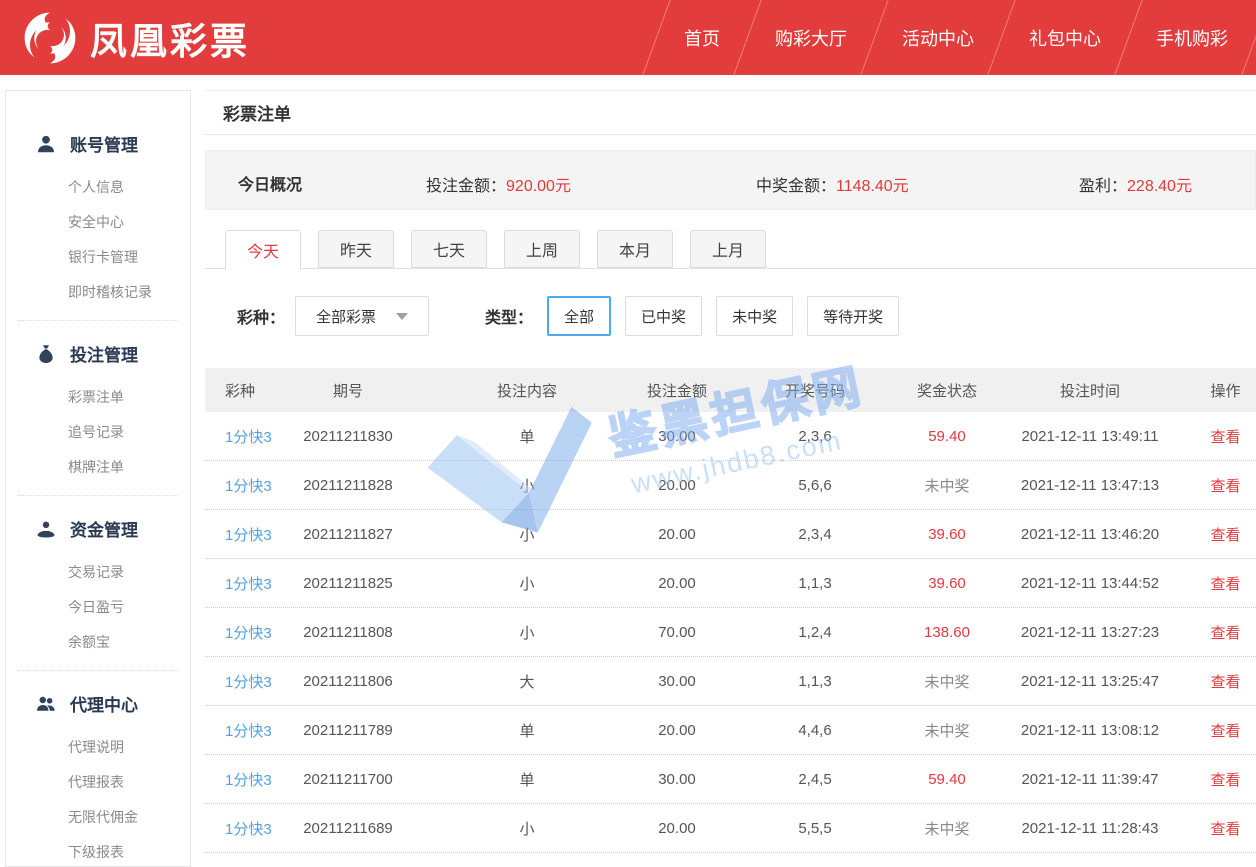 Image resolution: width=1256 pixels, height=867 pixels. I want to click on numbers-cell: 1,1,3, so click(815, 583).